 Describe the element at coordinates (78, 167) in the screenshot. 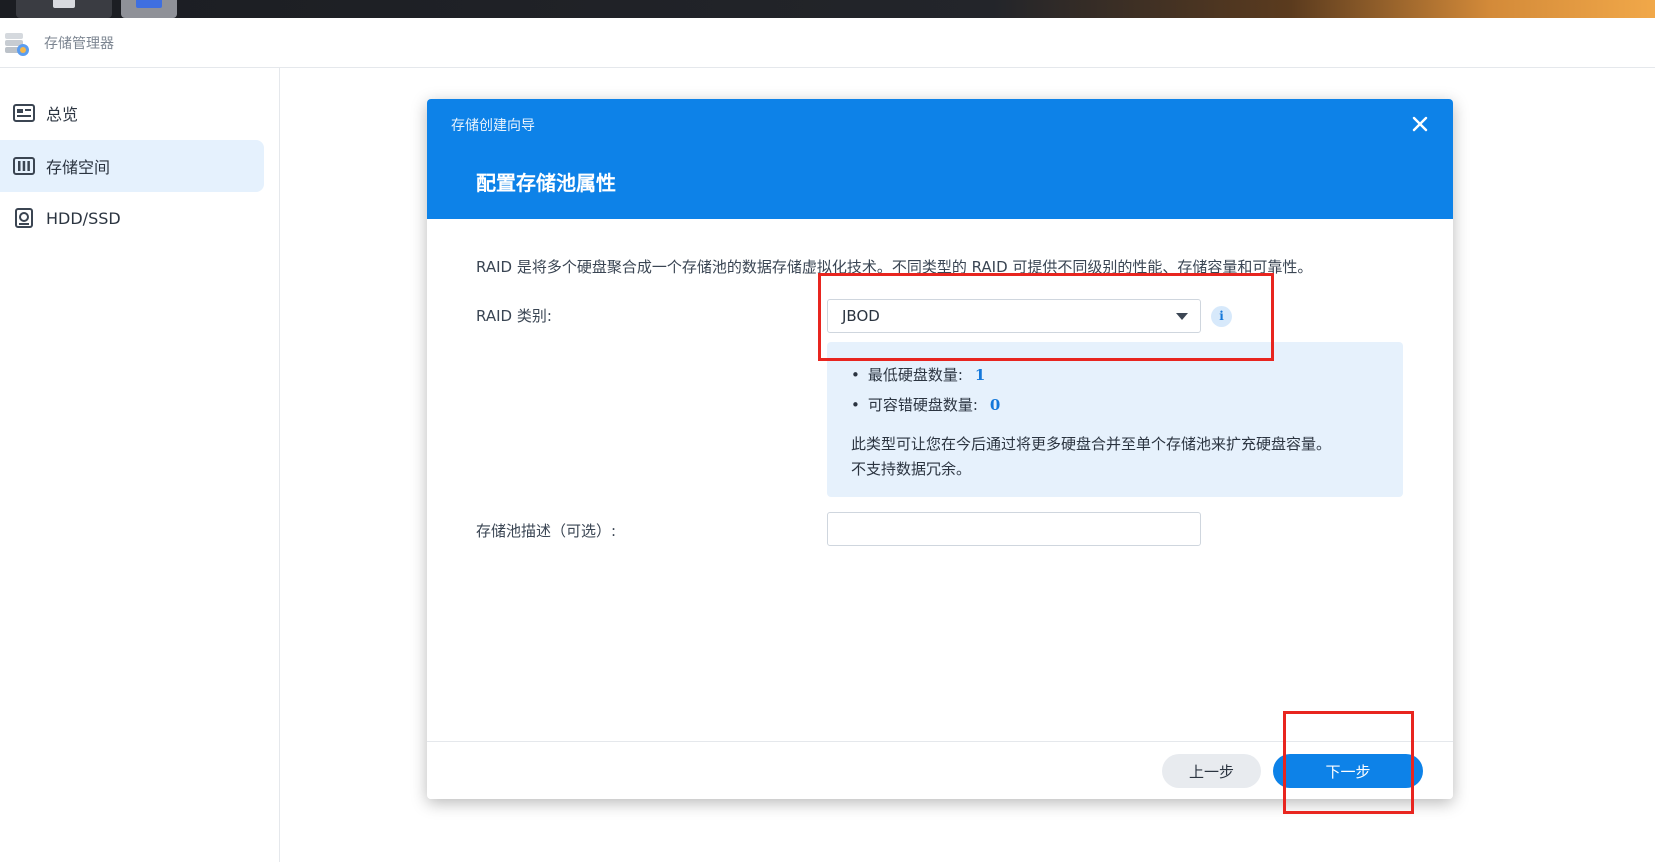

I see `sidebar-item-label: 存储空间` at that location.